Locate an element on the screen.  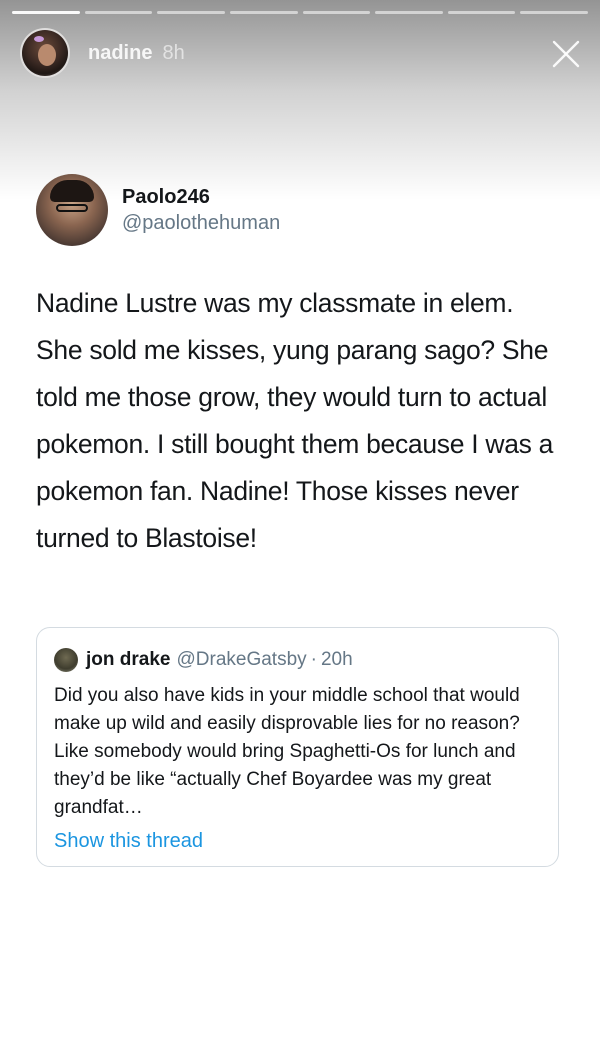
tweet-header: Paolo246 @paolothehuman is located at coordinates (301, 210).